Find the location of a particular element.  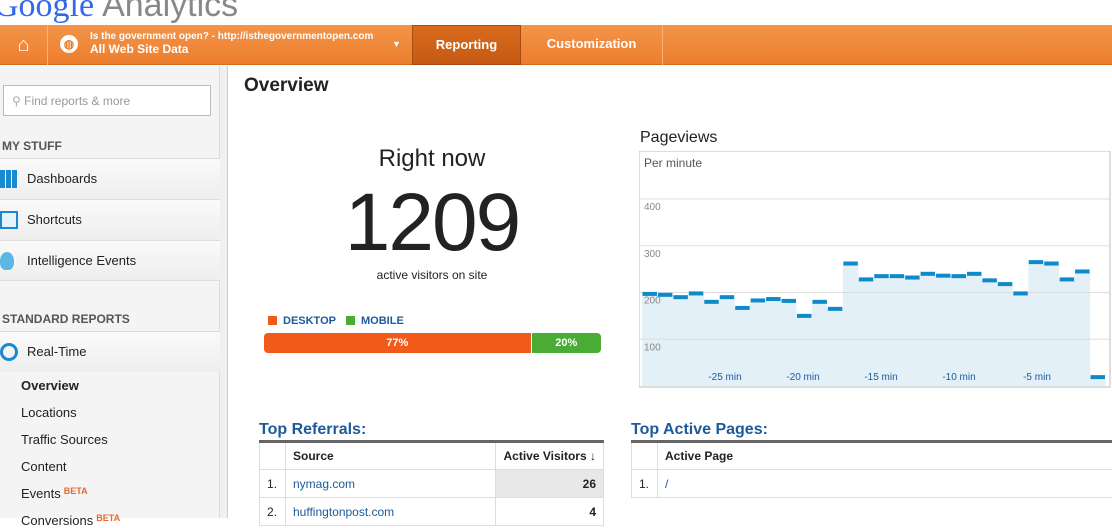

page-link: / is located at coordinates (666, 484).